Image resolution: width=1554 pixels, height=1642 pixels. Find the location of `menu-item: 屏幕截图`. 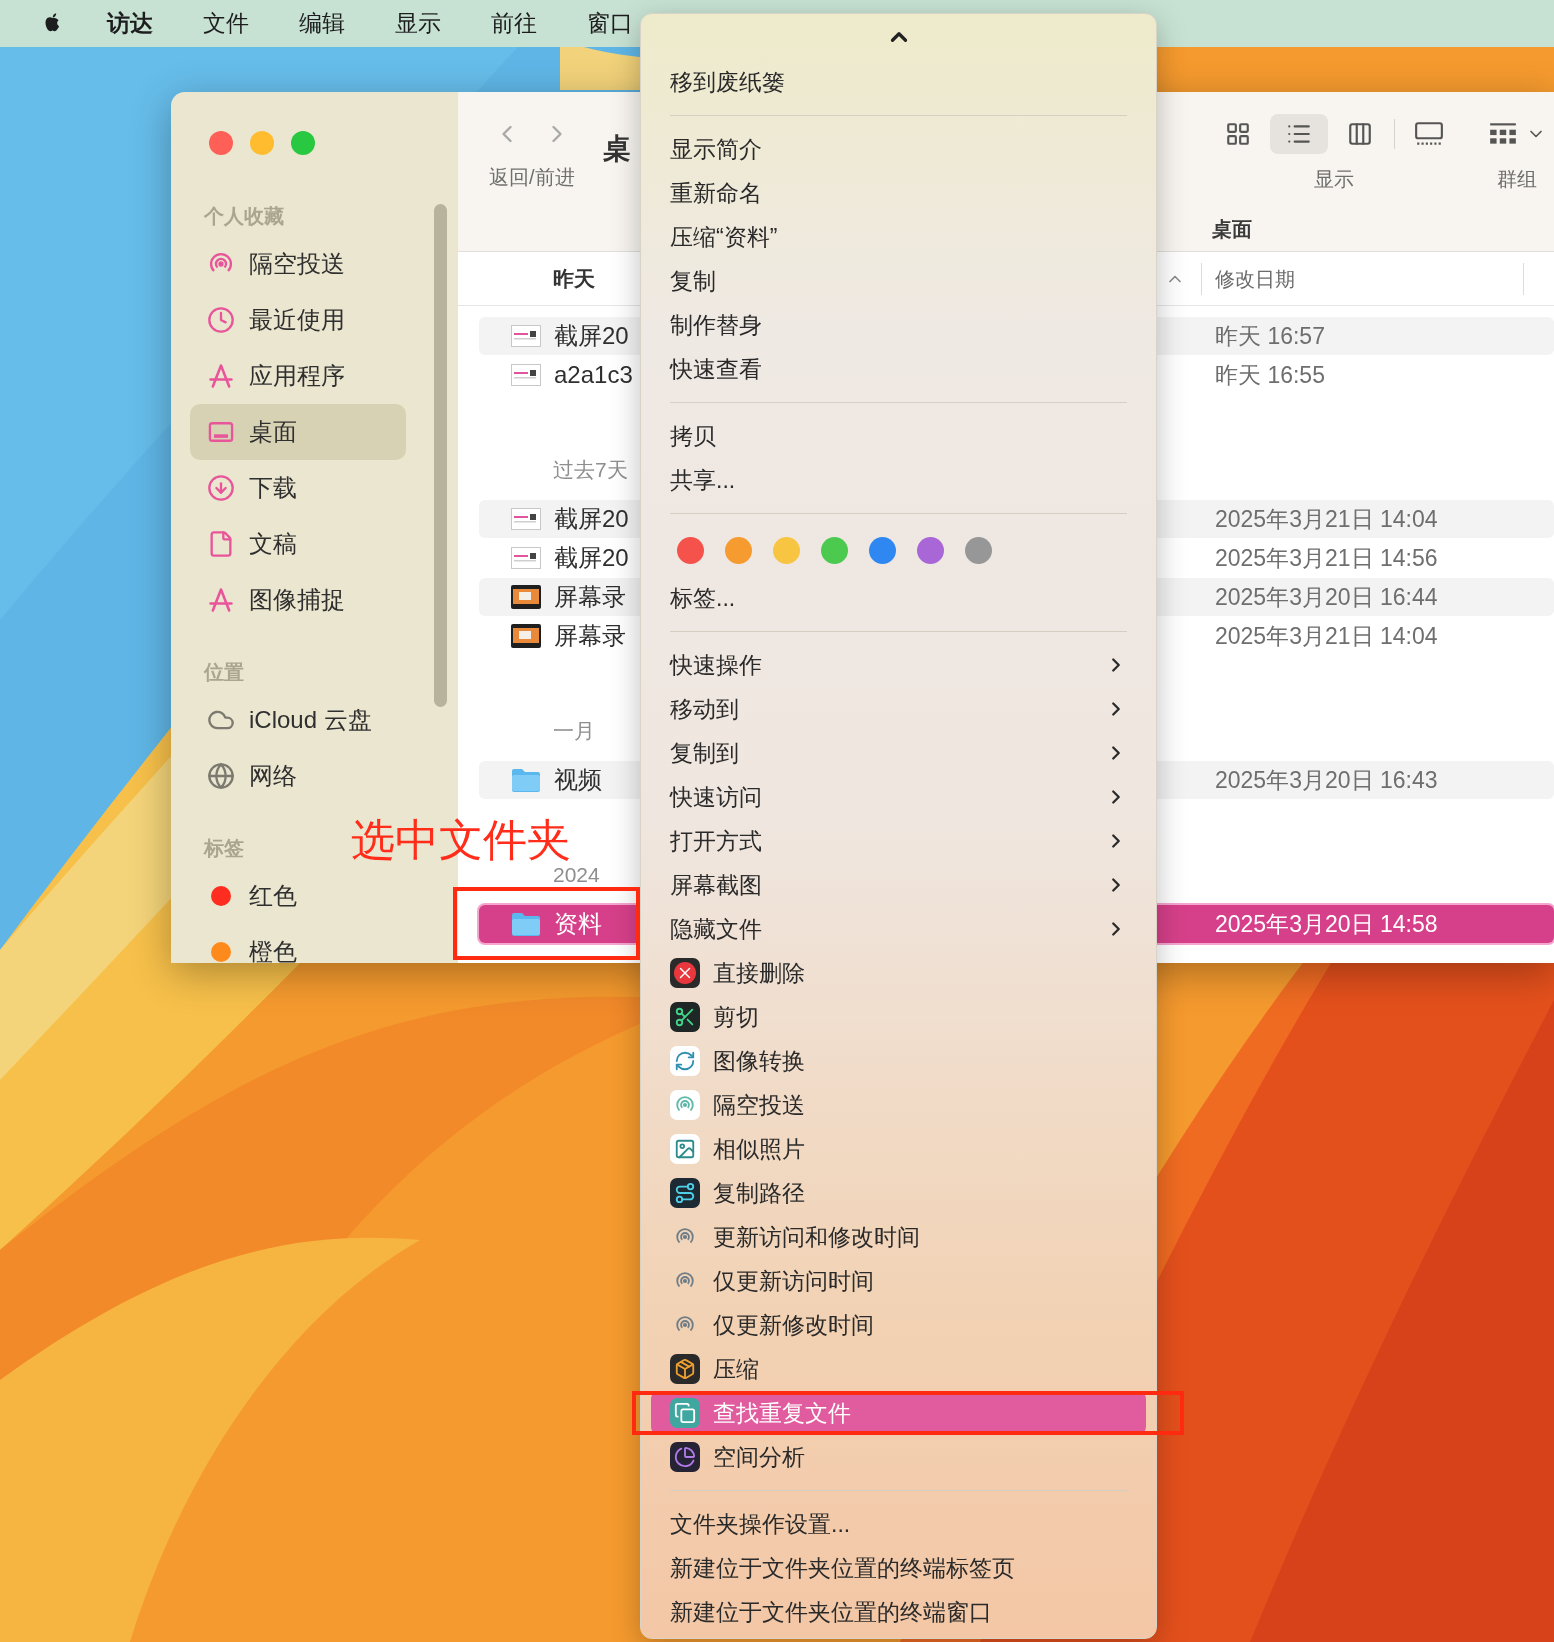

menu-item: 屏幕截图 is located at coordinates (898, 885).